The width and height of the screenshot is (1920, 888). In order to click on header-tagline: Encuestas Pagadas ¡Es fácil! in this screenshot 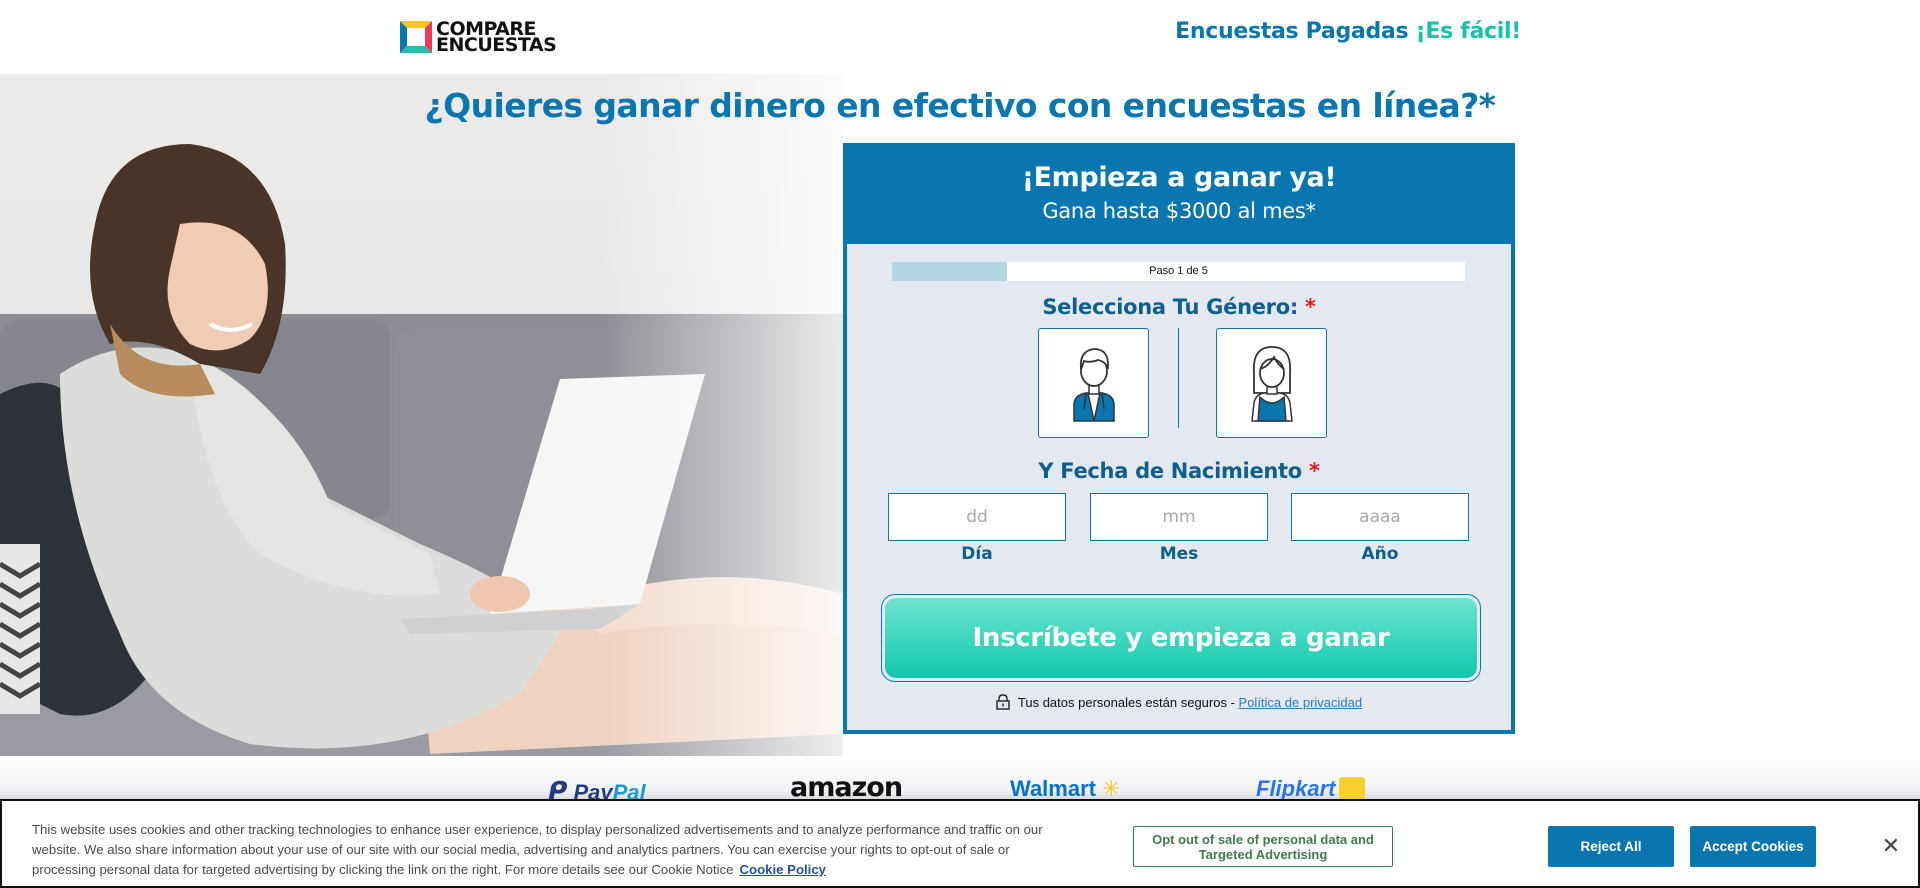, I will do `click(1348, 31)`.